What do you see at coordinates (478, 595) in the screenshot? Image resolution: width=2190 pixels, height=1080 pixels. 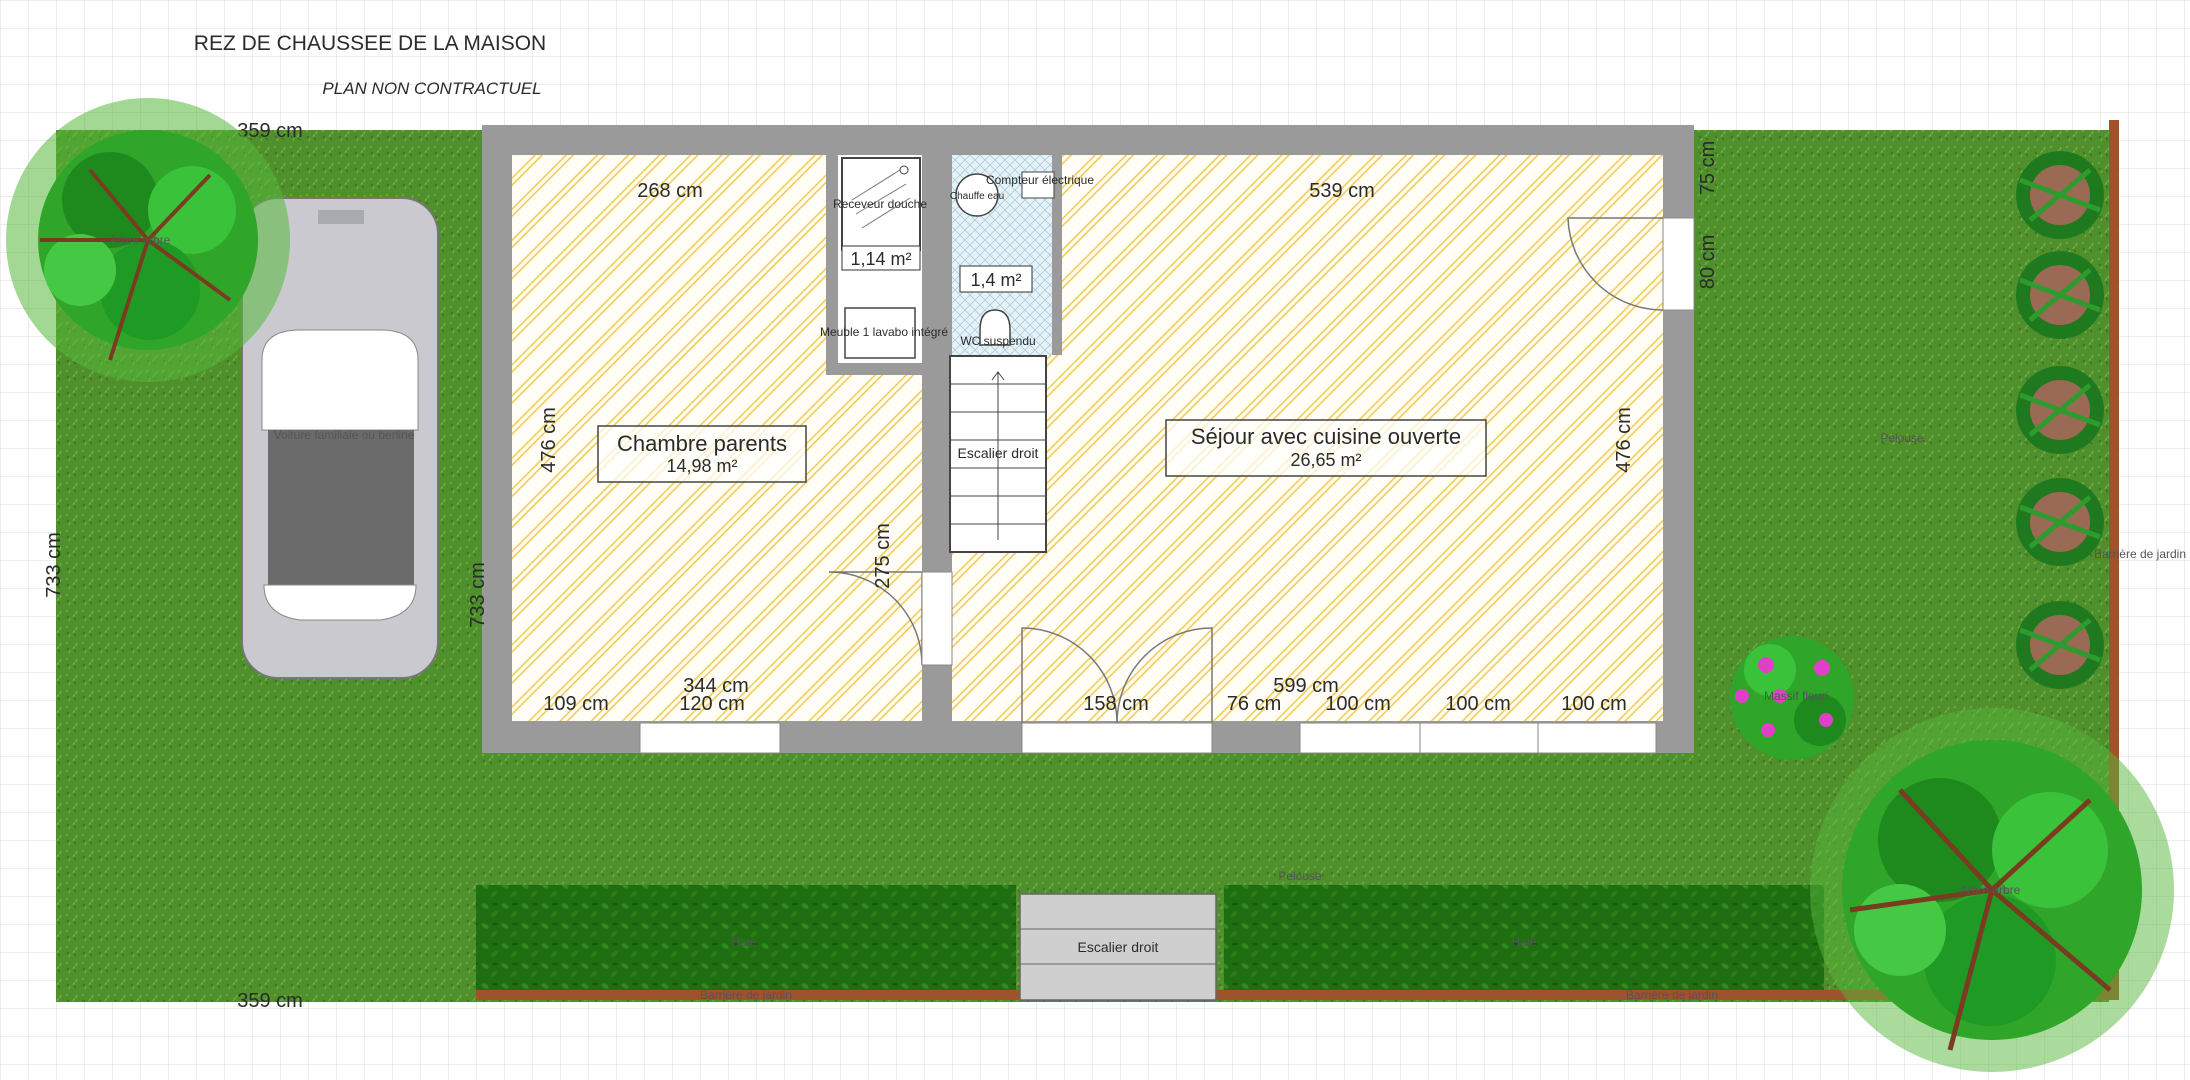 I see `dim-house-side: 733 cm` at bounding box center [478, 595].